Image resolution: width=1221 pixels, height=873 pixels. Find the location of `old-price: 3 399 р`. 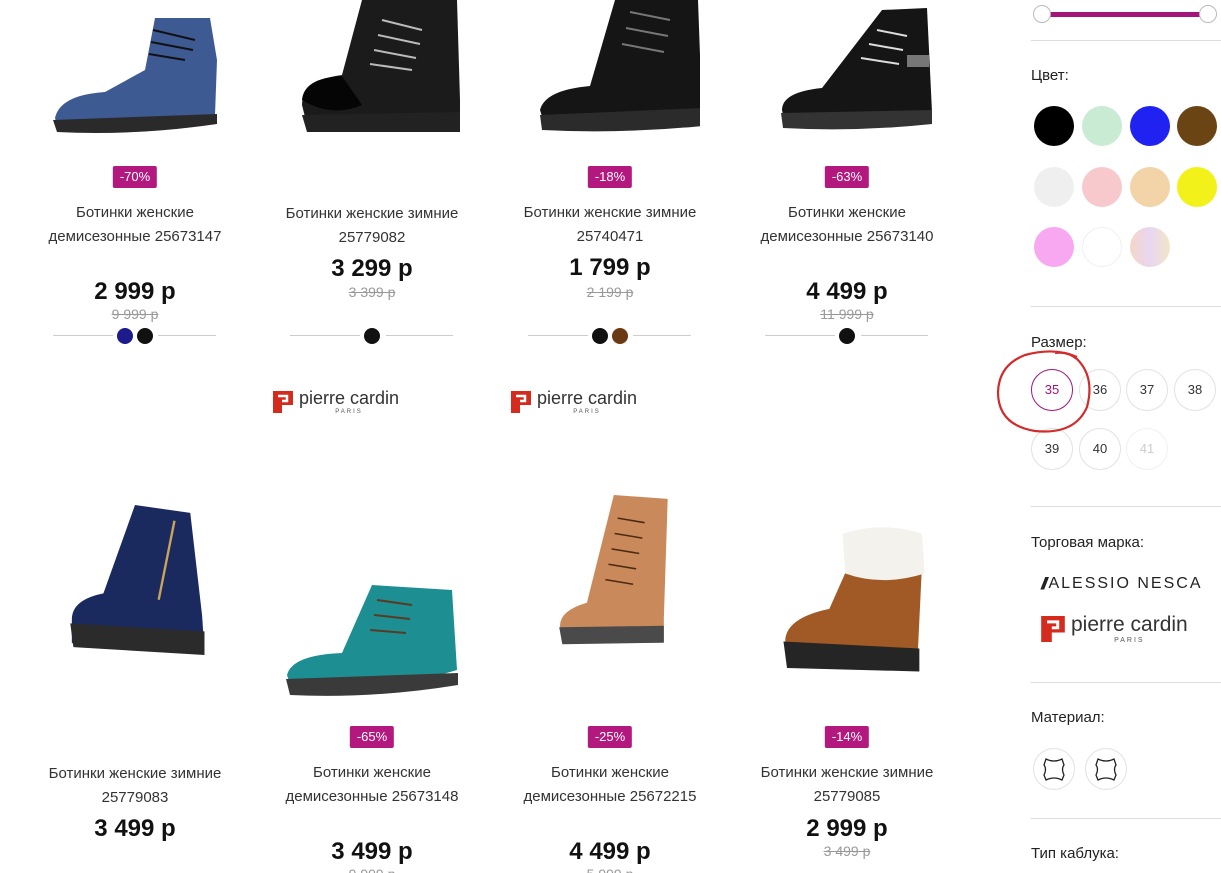

old-price: 3 399 р is located at coordinates (372, 292).